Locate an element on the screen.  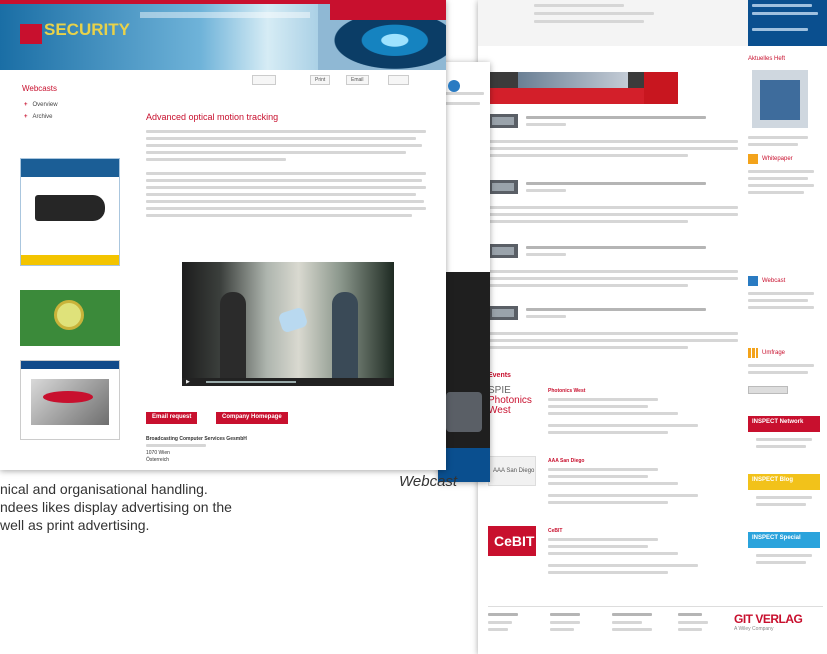
whitepaper-icon is located at coordinates (753, 159).